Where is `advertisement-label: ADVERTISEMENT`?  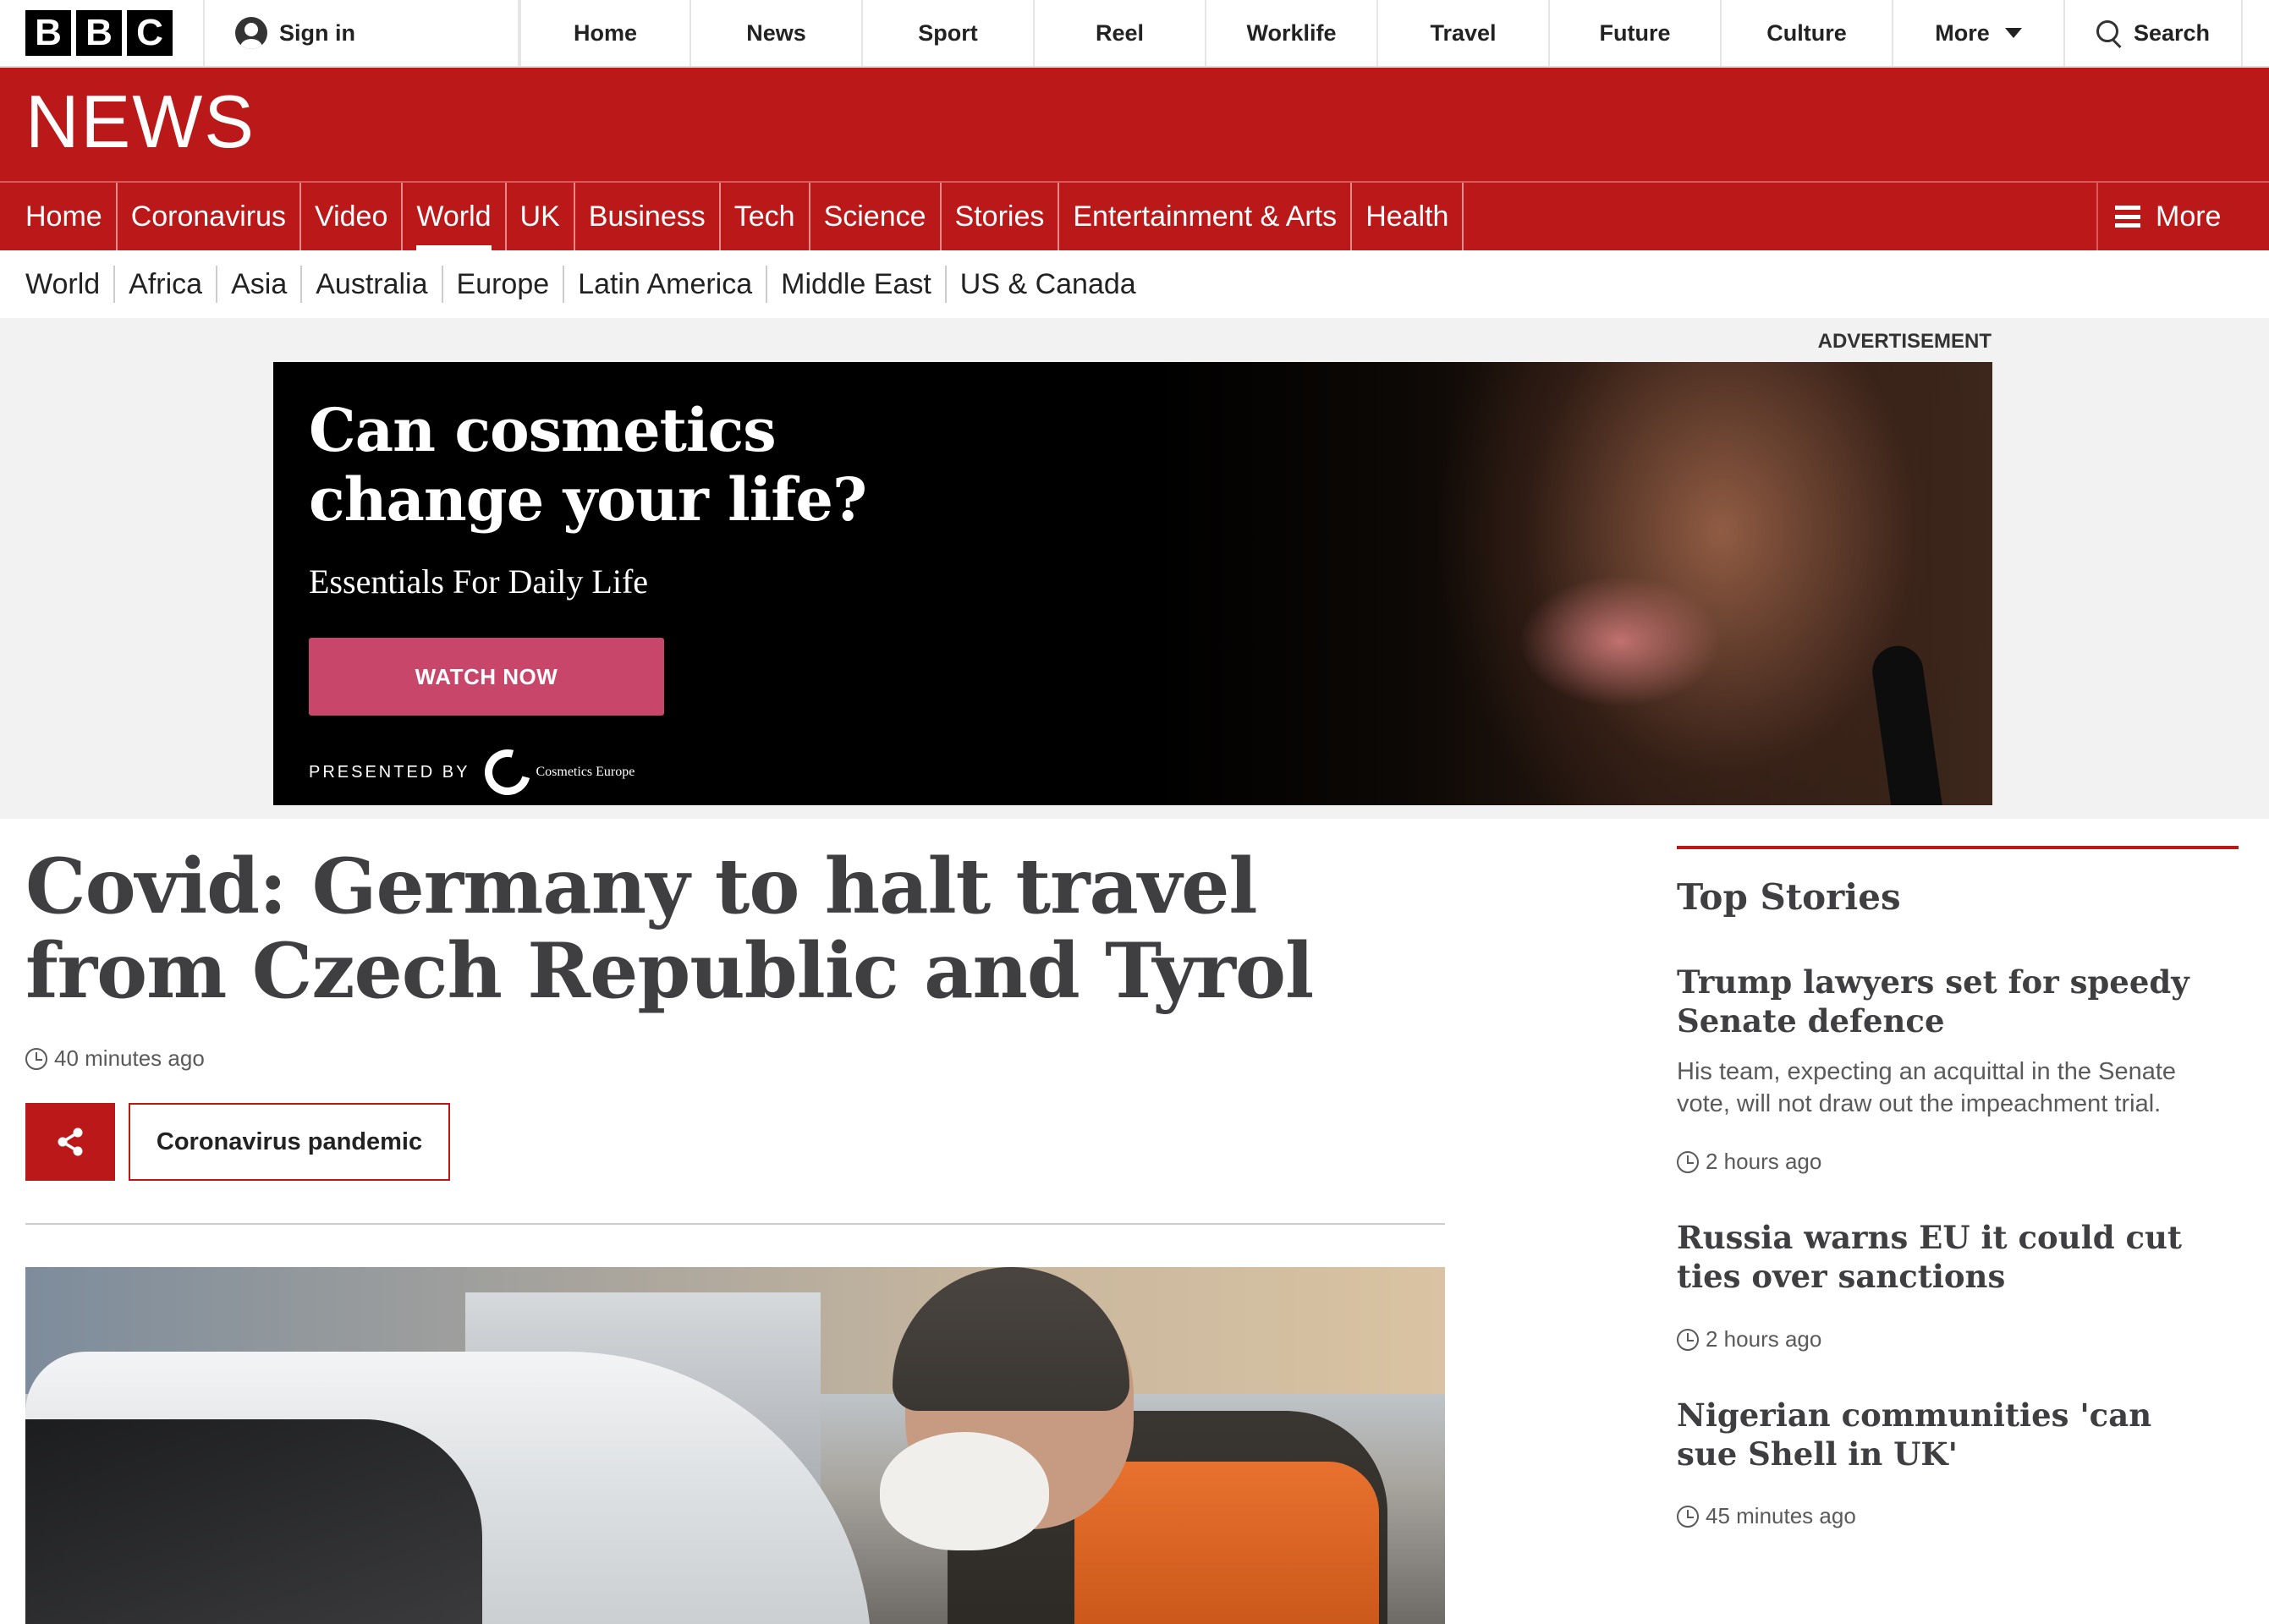 advertisement-label: ADVERTISEMENT is located at coordinates (1904, 341).